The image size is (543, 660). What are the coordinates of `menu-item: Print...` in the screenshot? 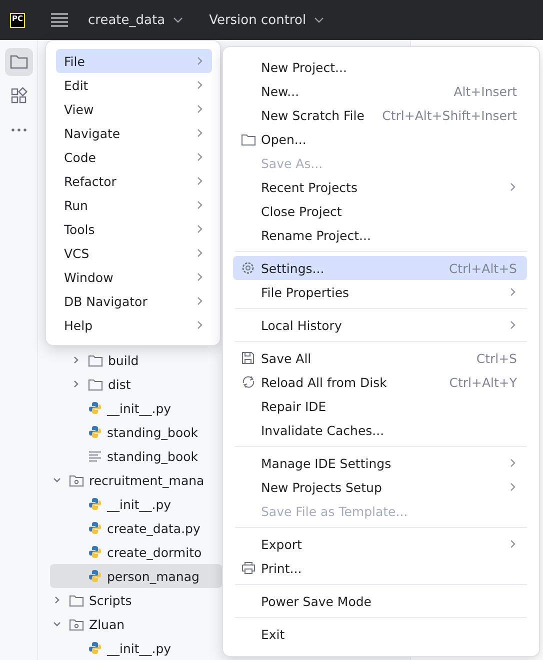 It's located at (380, 568).